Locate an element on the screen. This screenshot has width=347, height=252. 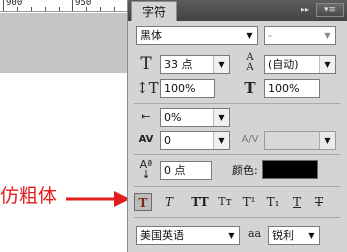
font-family-select: 黑体 ▼ is located at coordinates (197, 35).